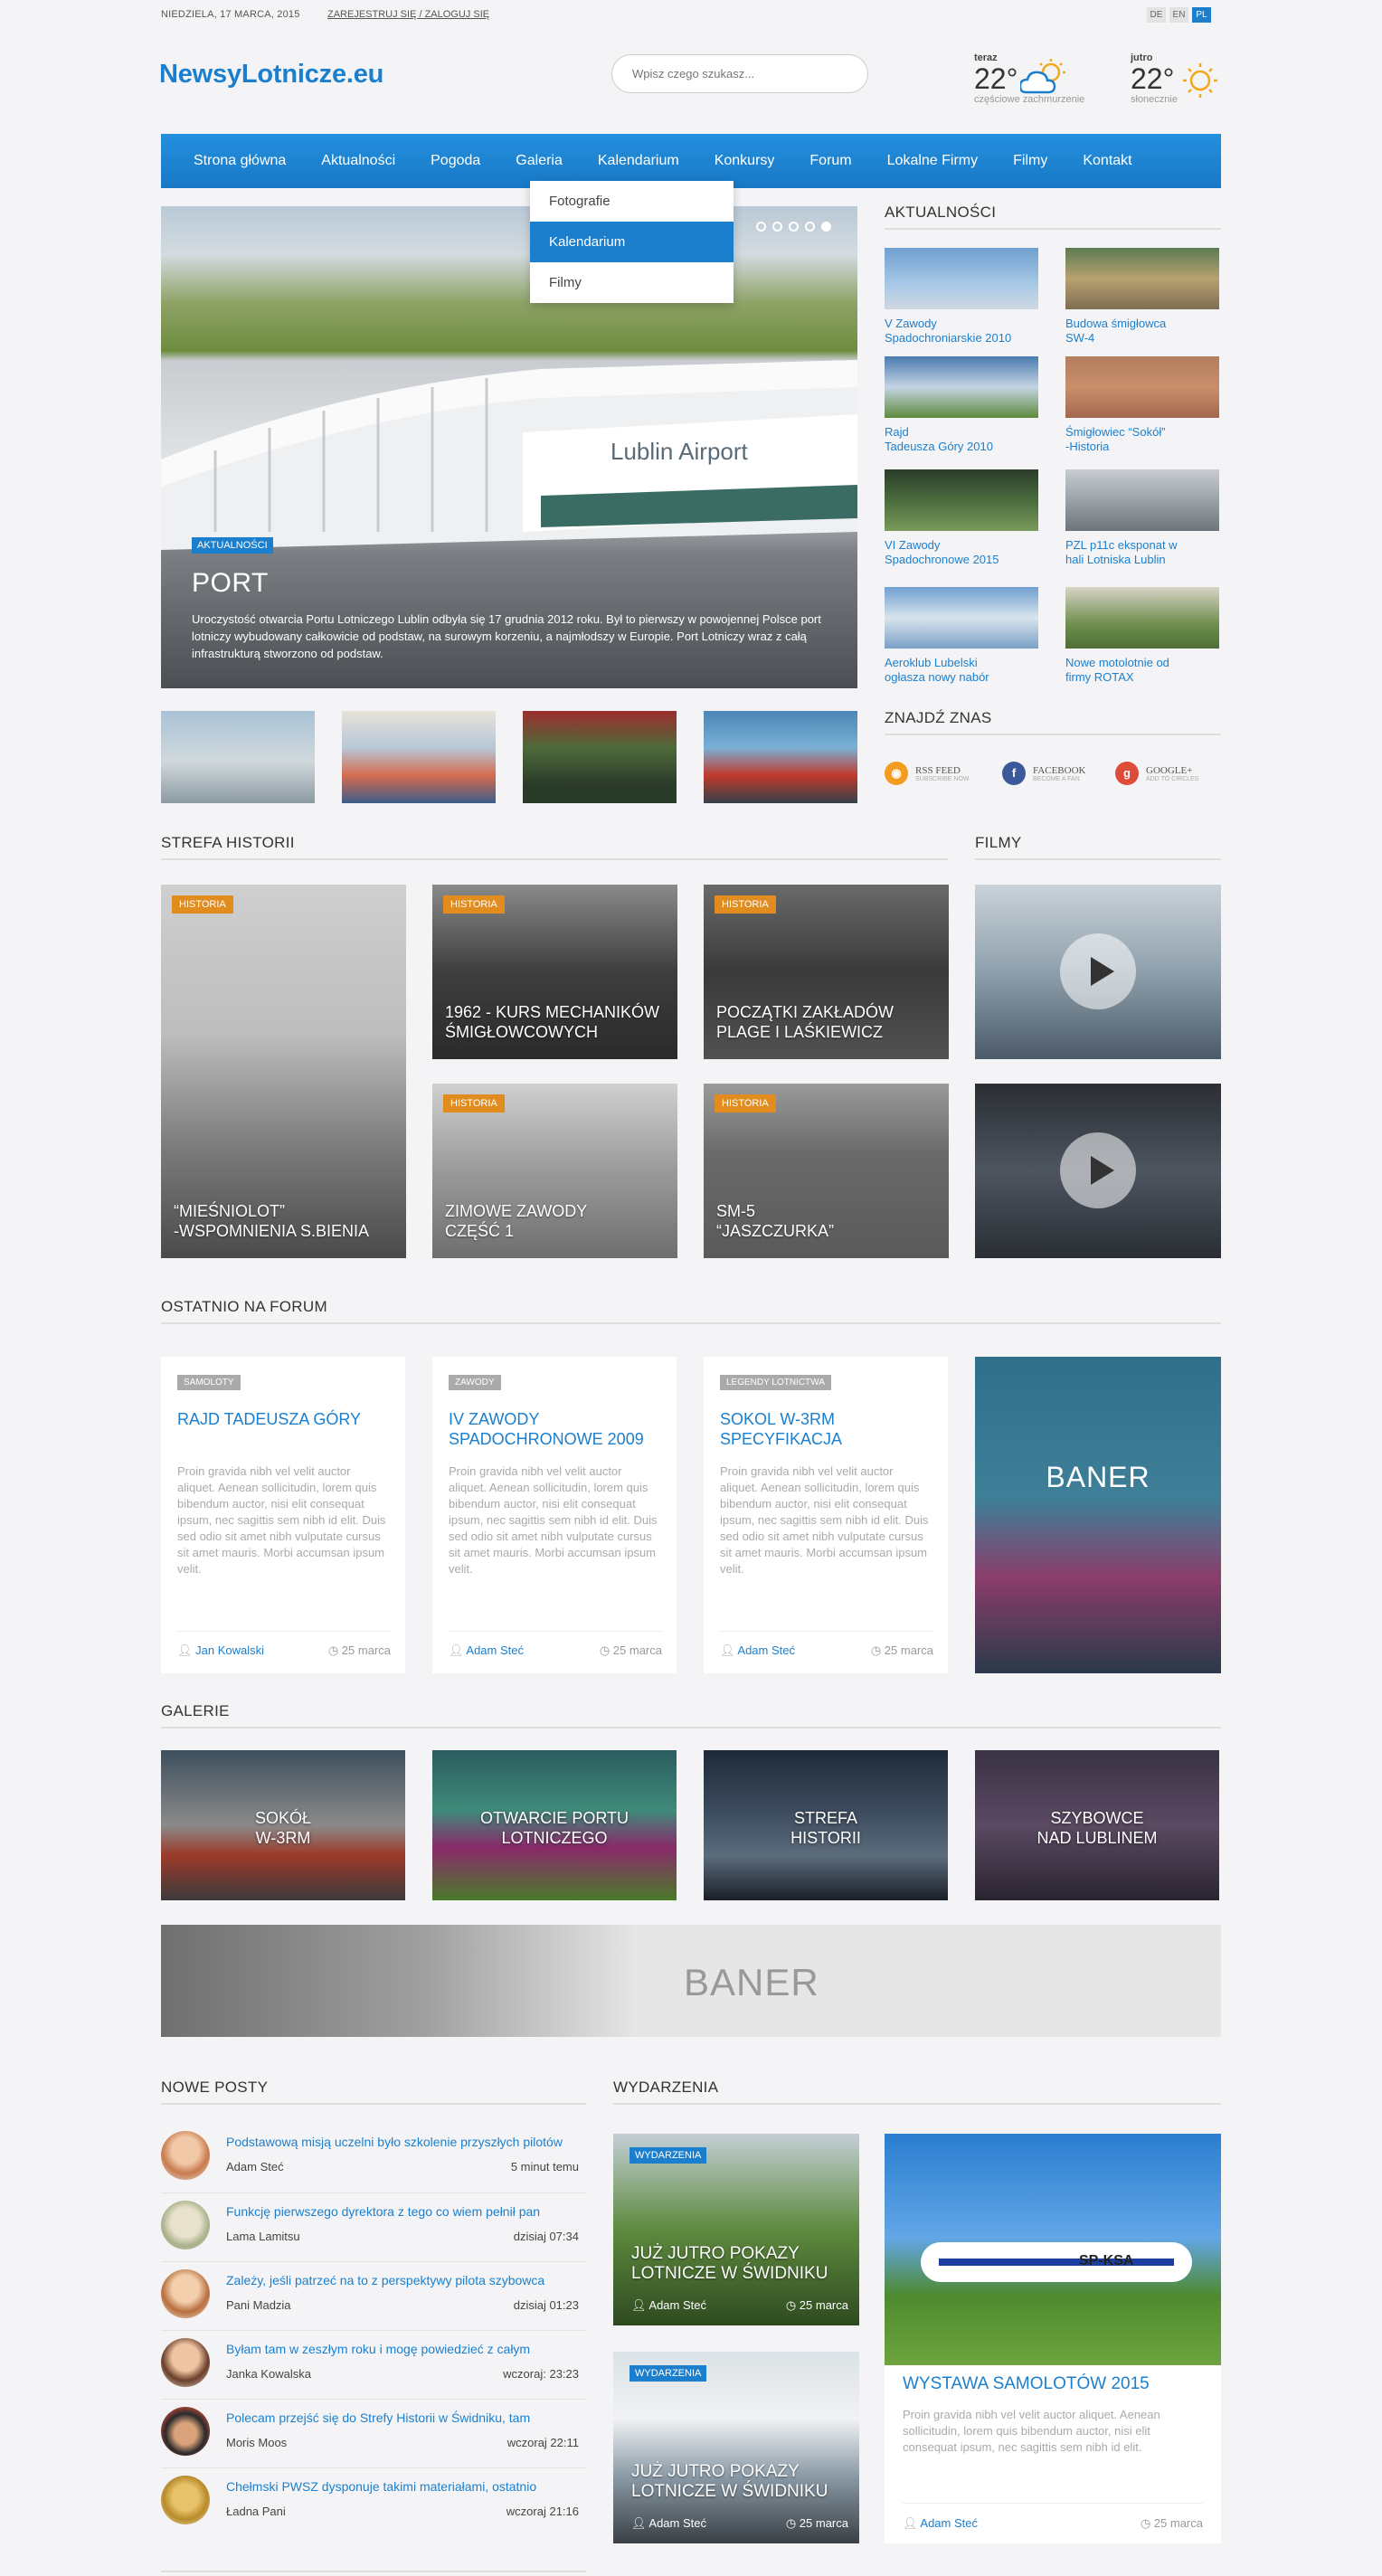  What do you see at coordinates (937, 671) in the screenshot?
I see `news-link: Aeroklub Lubelski ogłasza nowy nabór` at bounding box center [937, 671].